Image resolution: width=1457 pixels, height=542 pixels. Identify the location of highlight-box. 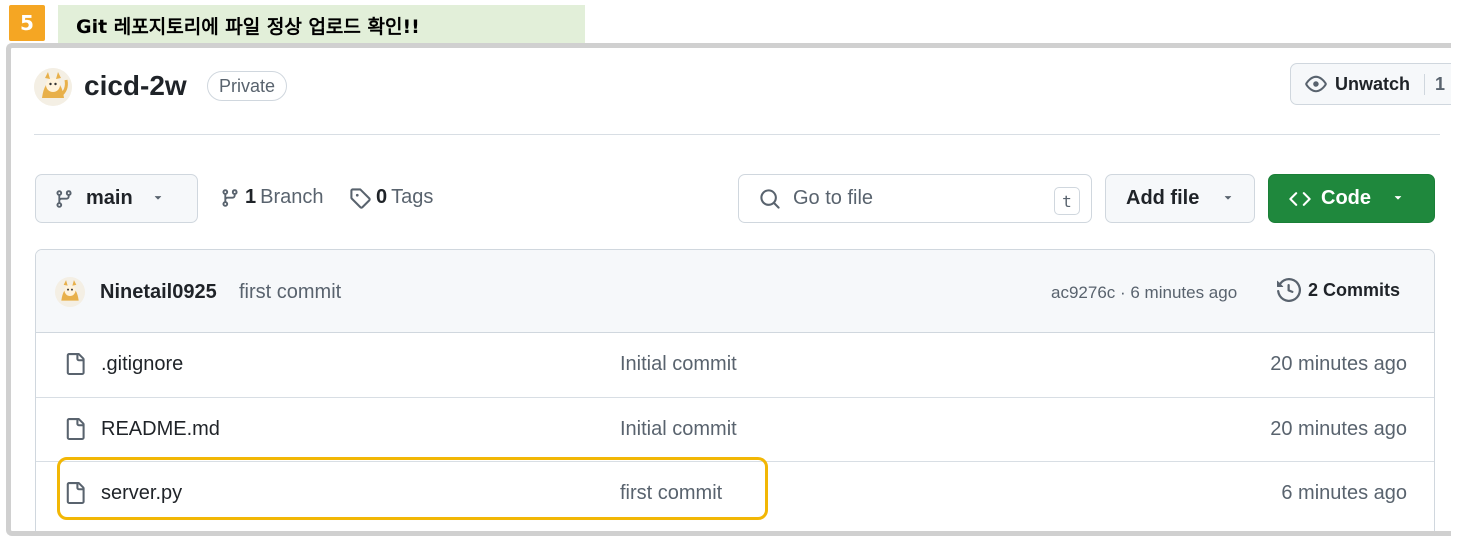
(412, 488).